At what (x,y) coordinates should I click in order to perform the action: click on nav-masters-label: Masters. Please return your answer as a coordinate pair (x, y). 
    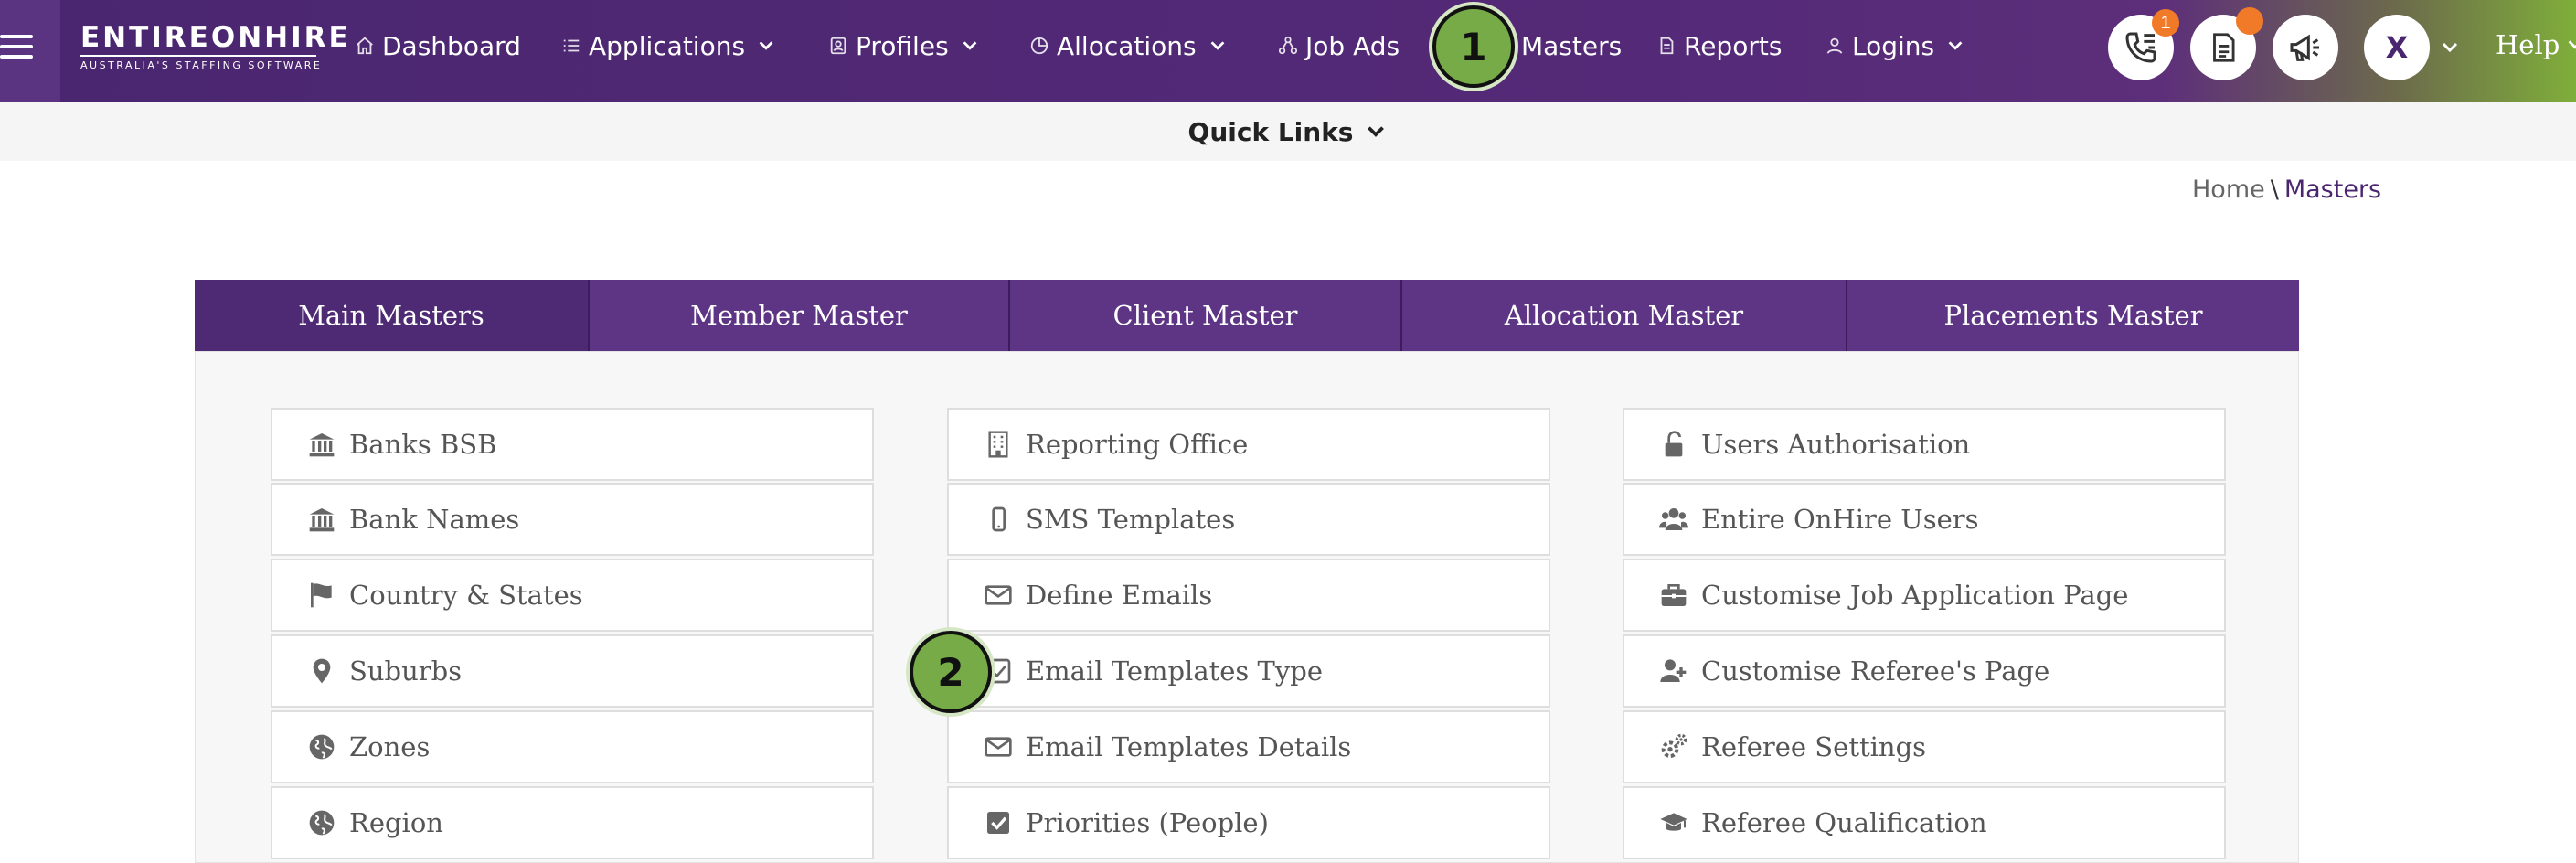
    Looking at the image, I should click on (1572, 46).